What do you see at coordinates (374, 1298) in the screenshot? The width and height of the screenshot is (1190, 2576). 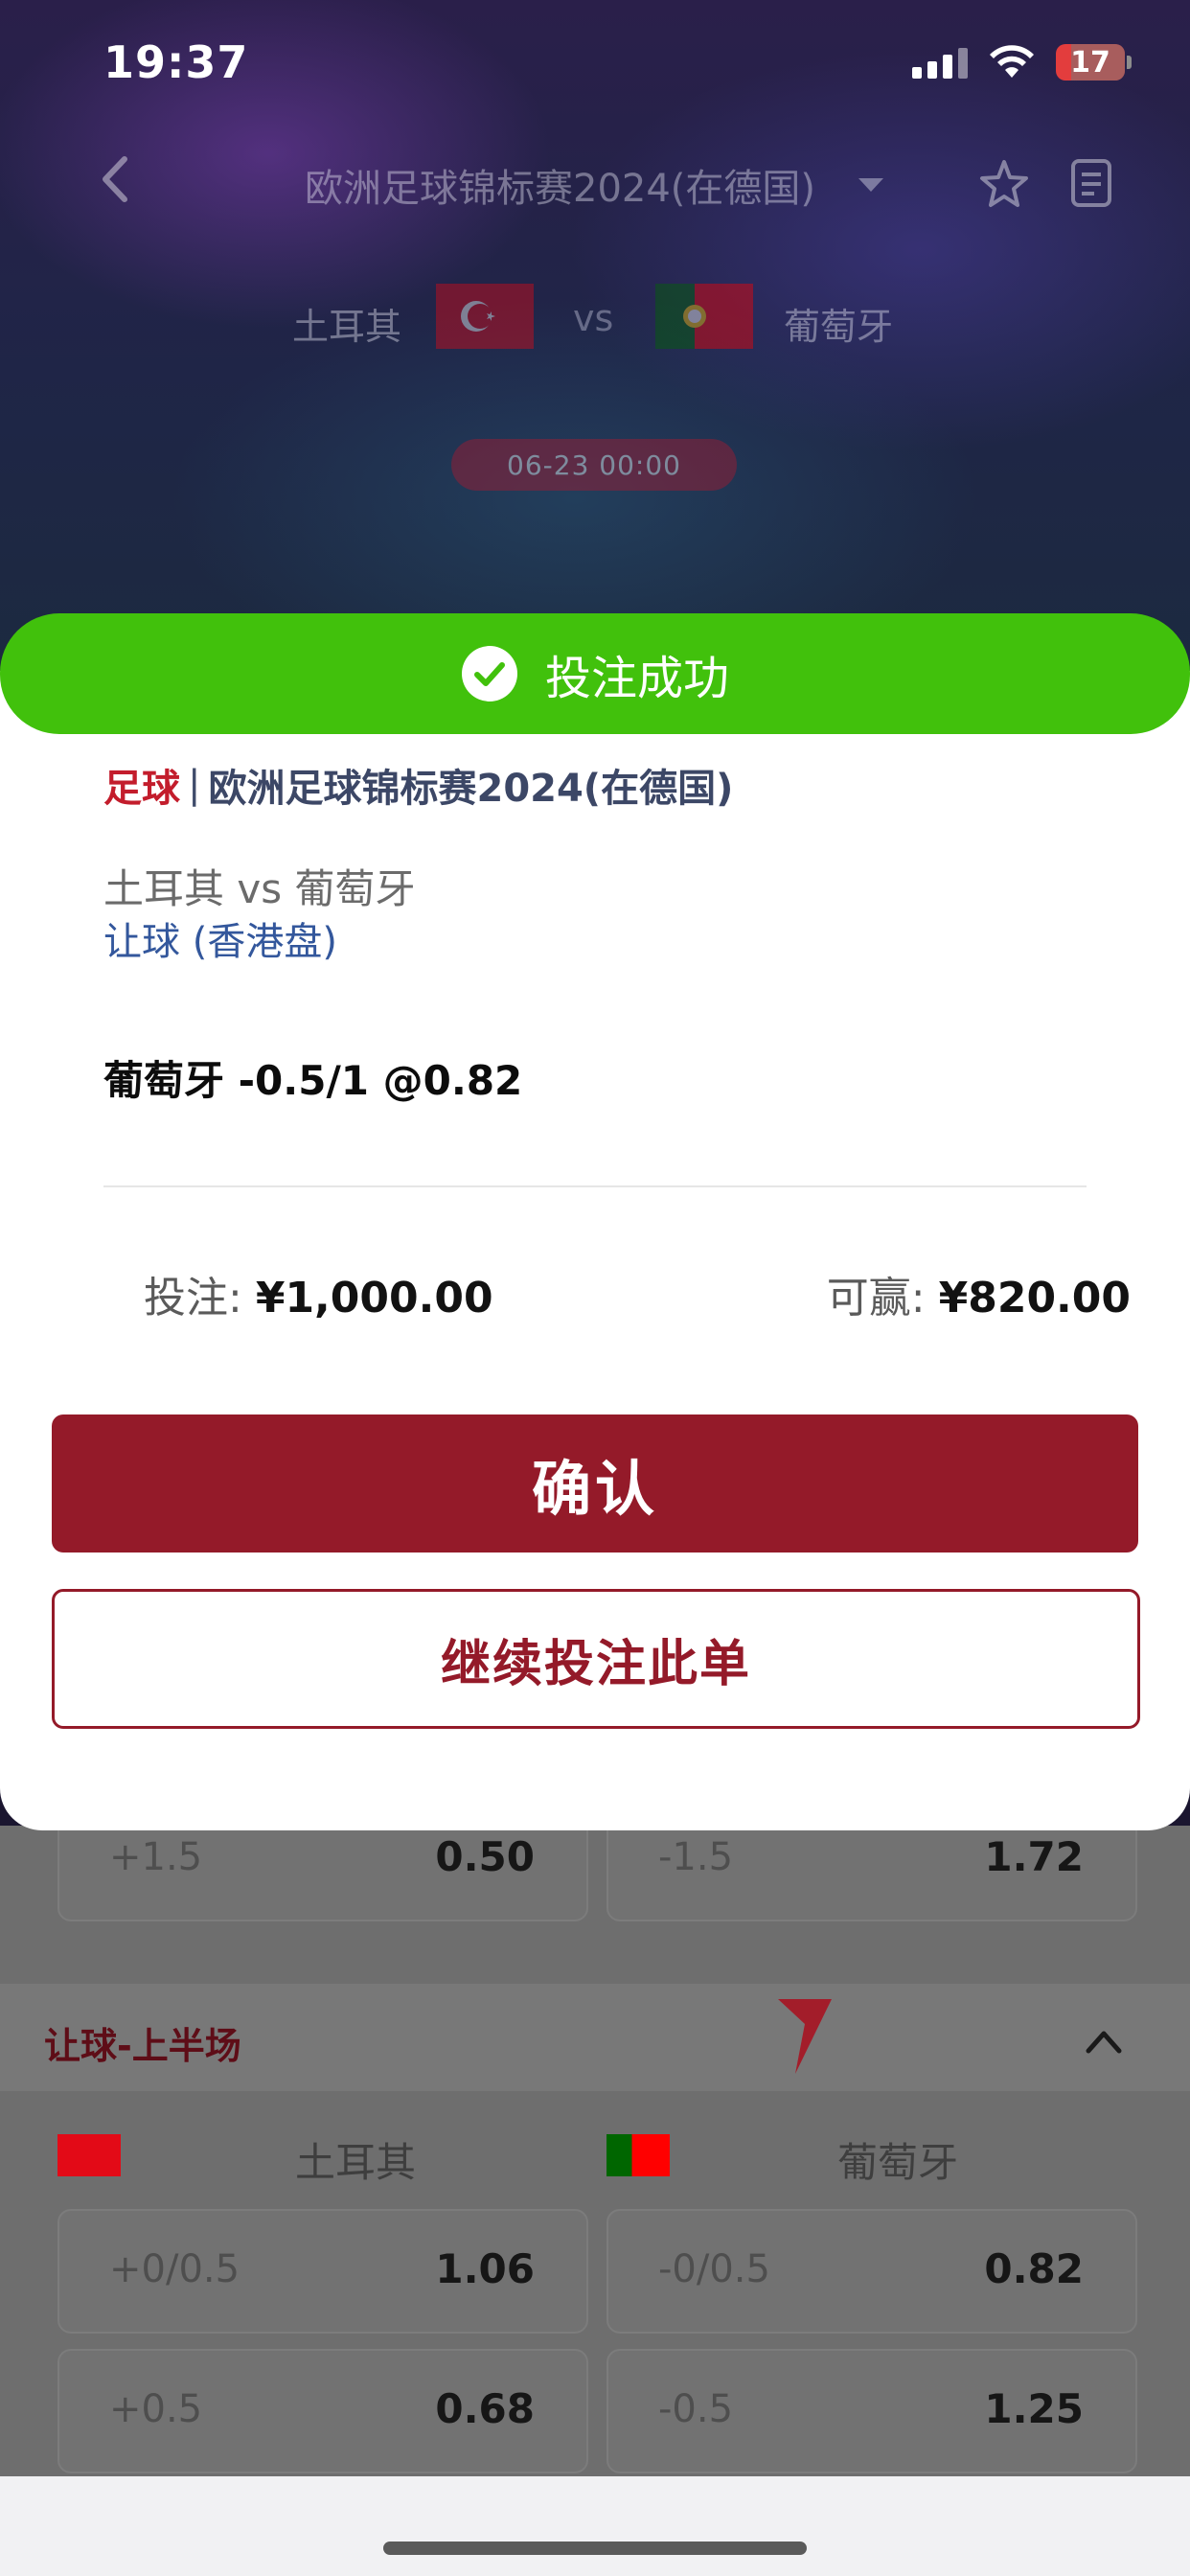 I see `stake-value: ¥1,000.00` at bounding box center [374, 1298].